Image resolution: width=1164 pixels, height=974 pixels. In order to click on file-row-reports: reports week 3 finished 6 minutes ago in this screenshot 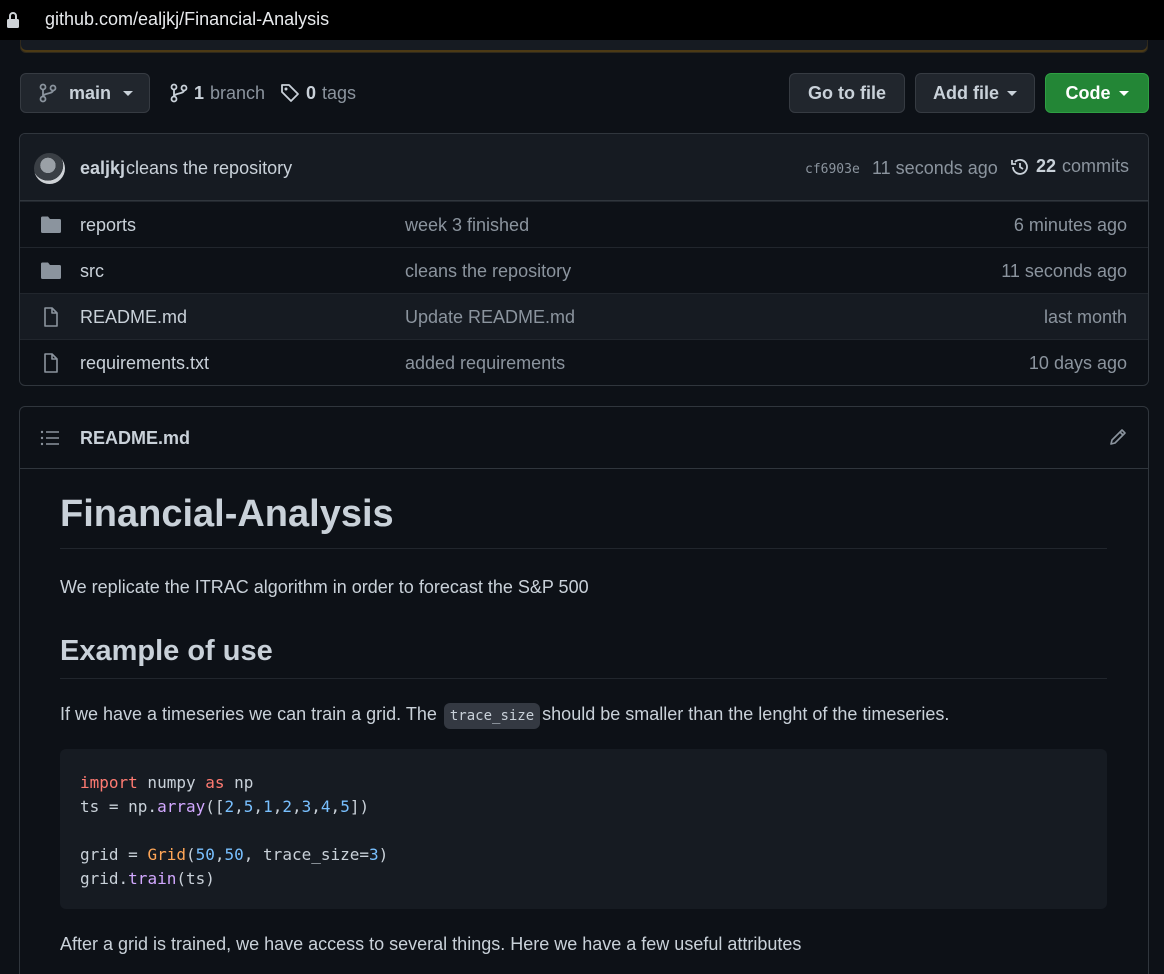, I will do `click(584, 224)`.